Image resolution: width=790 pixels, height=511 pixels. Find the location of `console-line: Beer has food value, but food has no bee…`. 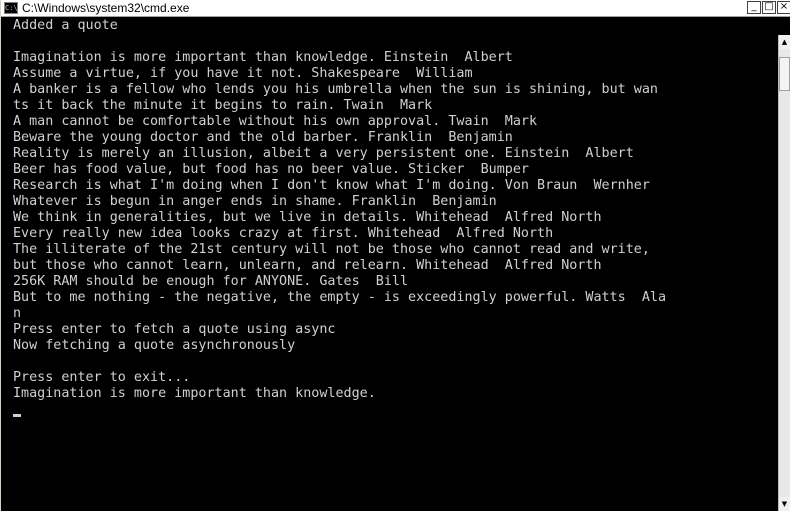

console-line: Beer has food value, but food has no bee… is located at coordinates (271, 169).